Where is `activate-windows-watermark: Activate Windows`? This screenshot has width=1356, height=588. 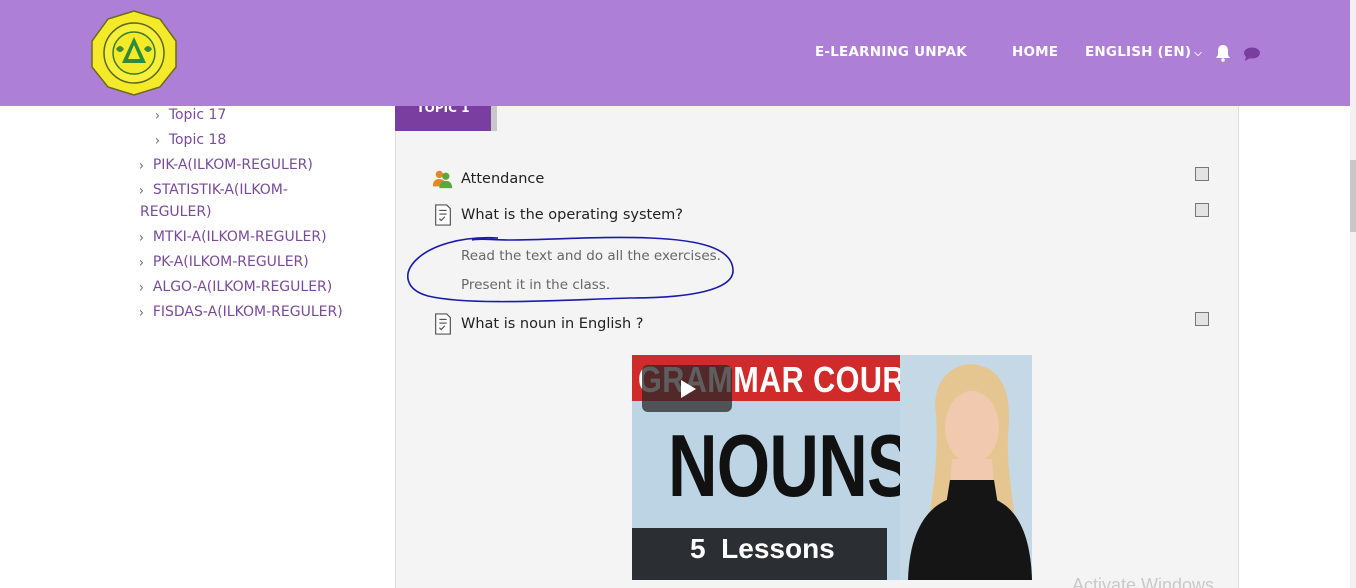
activate-windows-watermark: Activate Windows is located at coordinates (1143, 581).